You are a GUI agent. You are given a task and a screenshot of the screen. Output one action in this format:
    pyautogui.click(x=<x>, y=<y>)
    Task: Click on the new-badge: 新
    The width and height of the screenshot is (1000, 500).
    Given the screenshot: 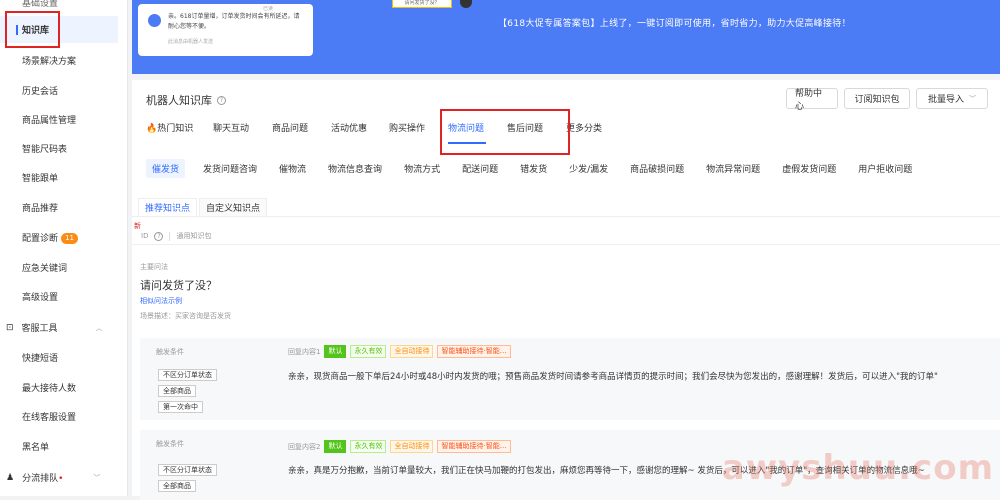 What is the action you would take?
    pyautogui.click(x=137, y=226)
    